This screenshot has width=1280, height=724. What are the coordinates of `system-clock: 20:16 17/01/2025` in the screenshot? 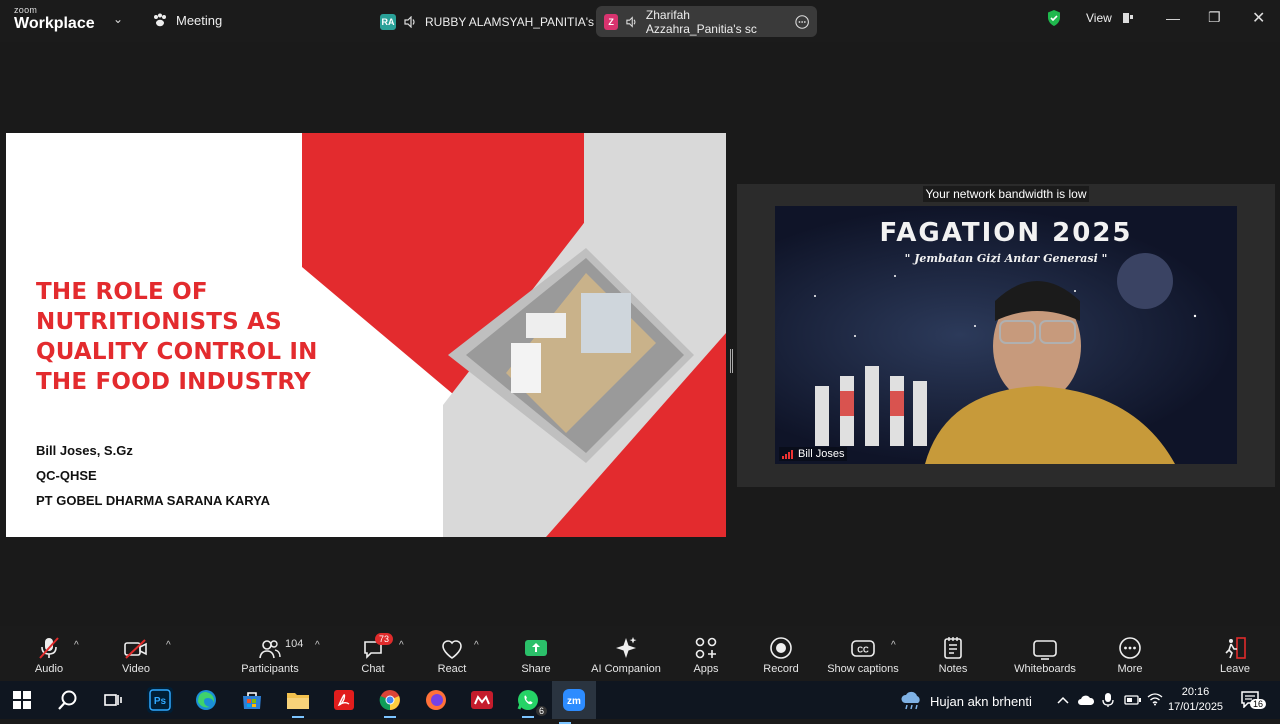 It's located at (1195, 700).